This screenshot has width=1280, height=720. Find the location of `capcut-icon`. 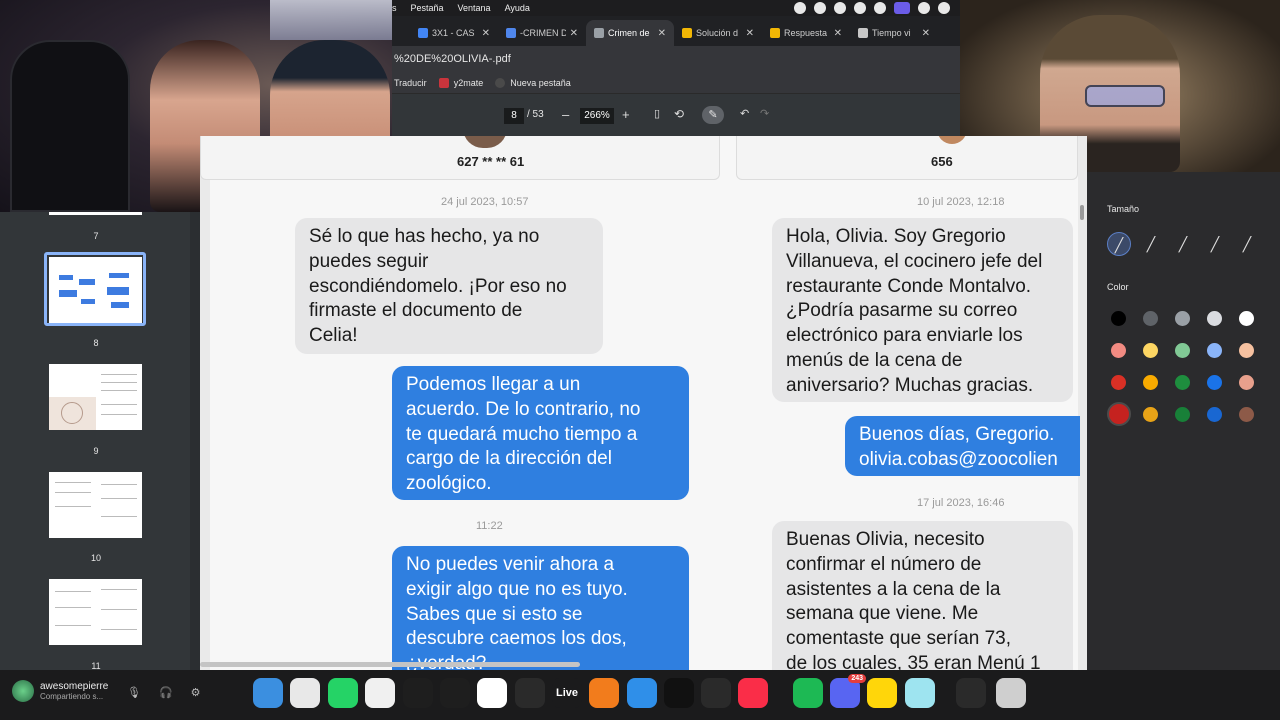

capcut-icon is located at coordinates (380, 693).